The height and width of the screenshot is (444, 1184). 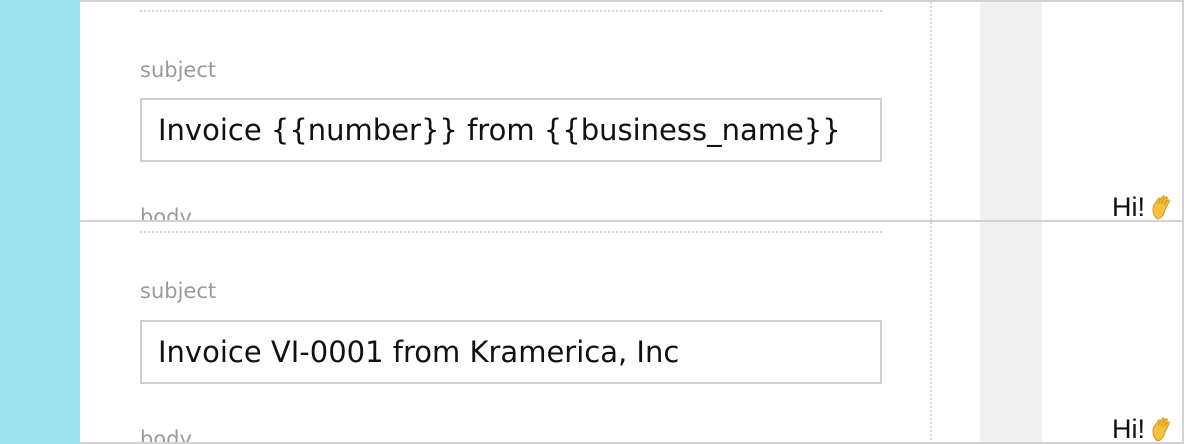 I want to click on body-label: body, so click(x=166, y=435).